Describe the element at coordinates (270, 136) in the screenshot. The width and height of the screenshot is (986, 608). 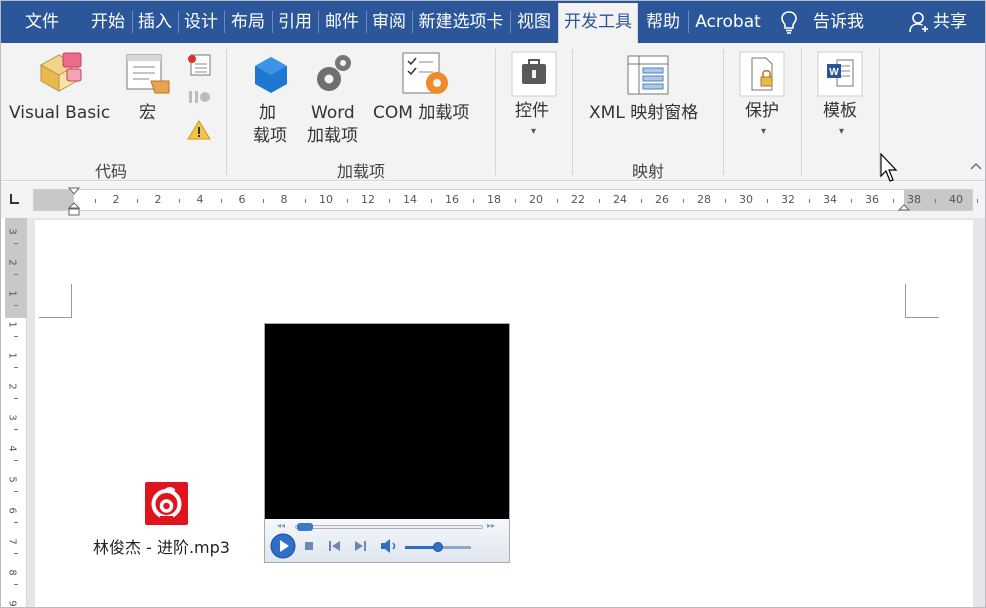
I see `addin-button-line2: 载项` at that location.